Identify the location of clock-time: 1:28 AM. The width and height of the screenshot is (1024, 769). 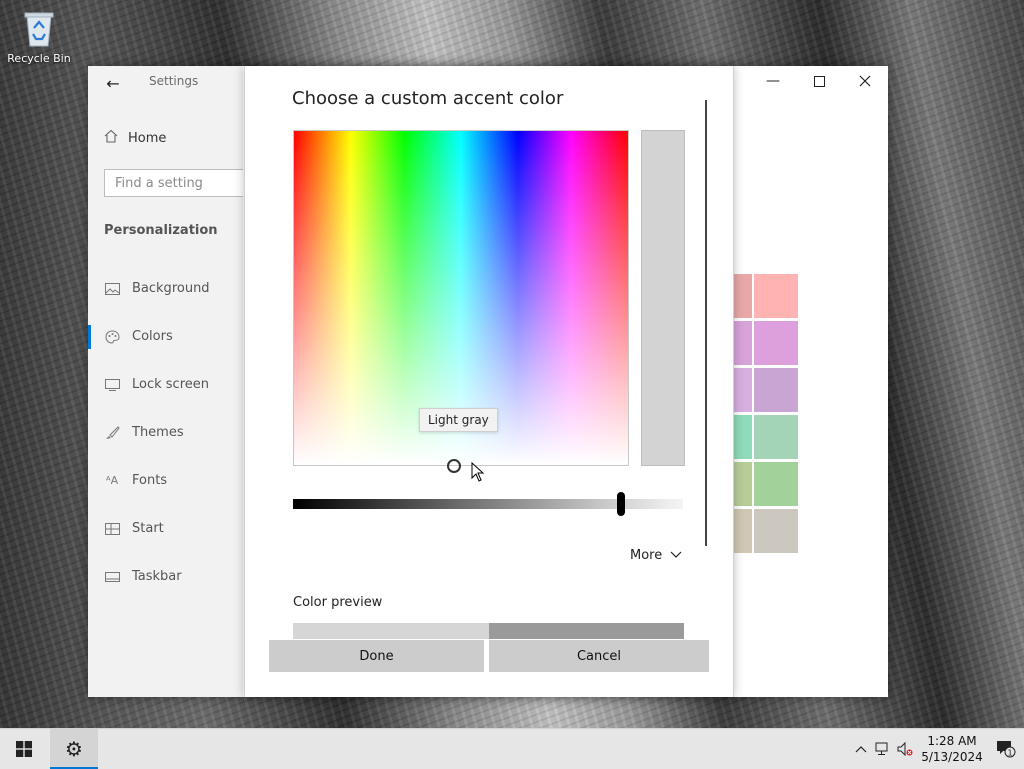
(952, 741).